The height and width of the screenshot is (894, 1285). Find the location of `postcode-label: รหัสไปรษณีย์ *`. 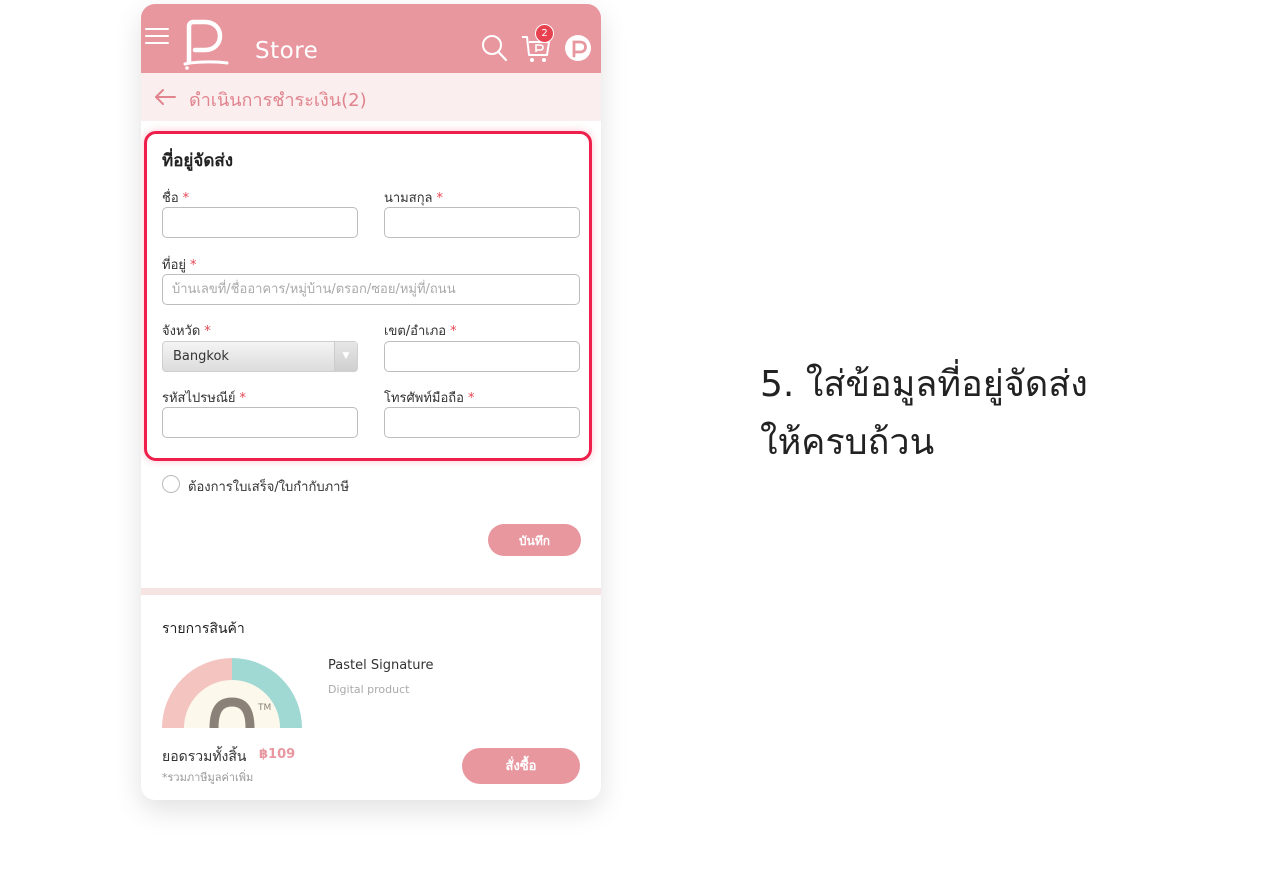

postcode-label: รหัสไปรษณีย์ * is located at coordinates (204, 398).